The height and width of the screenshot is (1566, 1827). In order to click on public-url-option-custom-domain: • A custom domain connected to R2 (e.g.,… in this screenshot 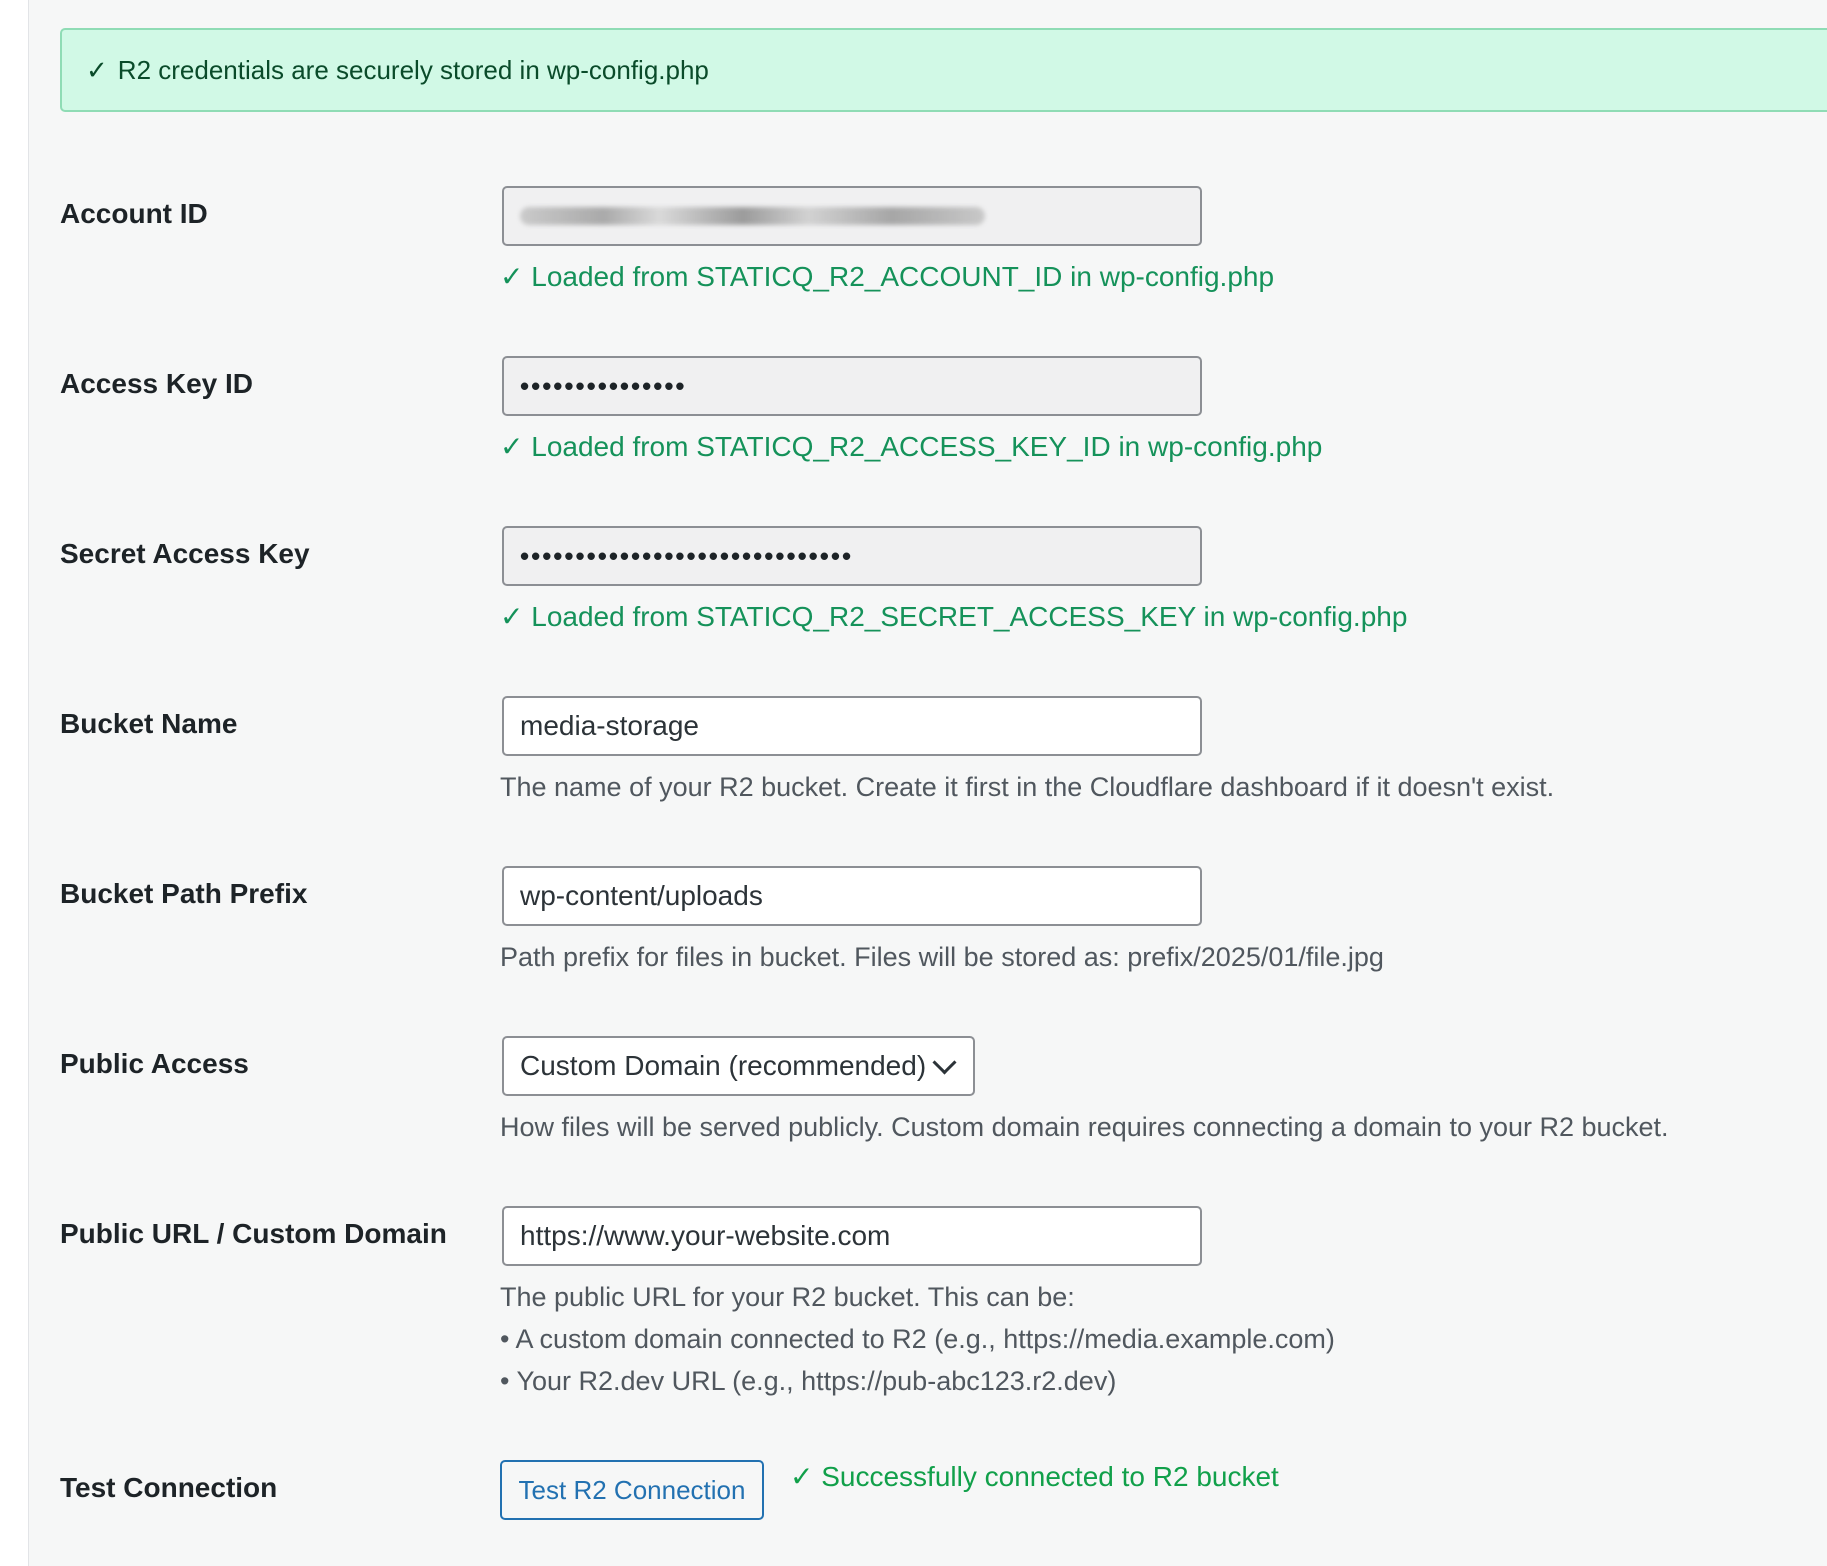, I will do `click(917, 1339)`.